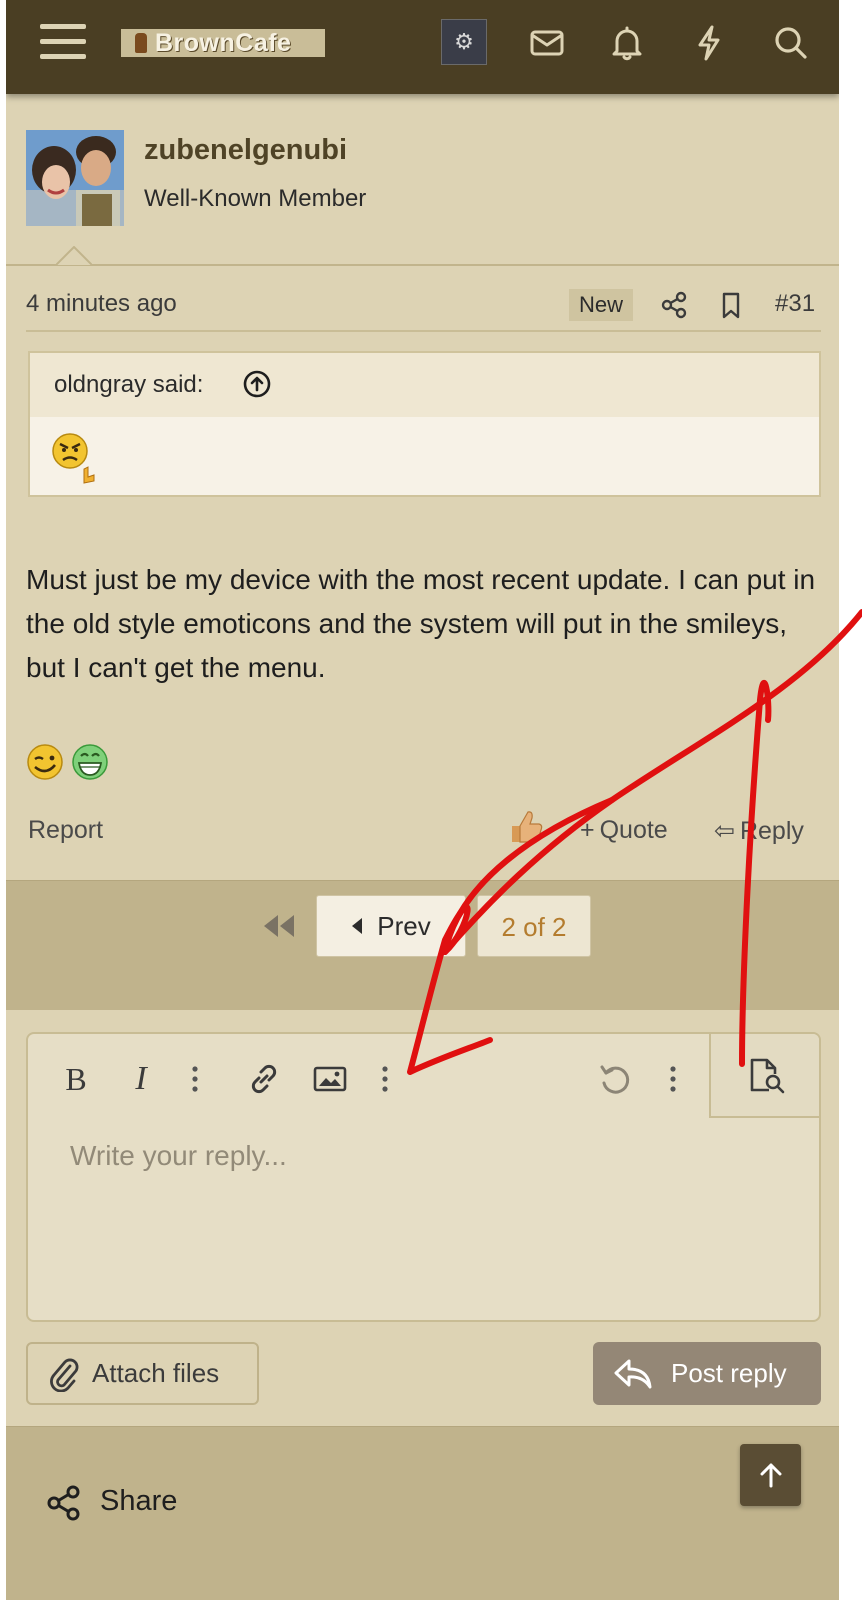 This screenshot has width=862, height=1600. What do you see at coordinates (534, 926) in the screenshot?
I see `page-indicator: 2 of 2` at bounding box center [534, 926].